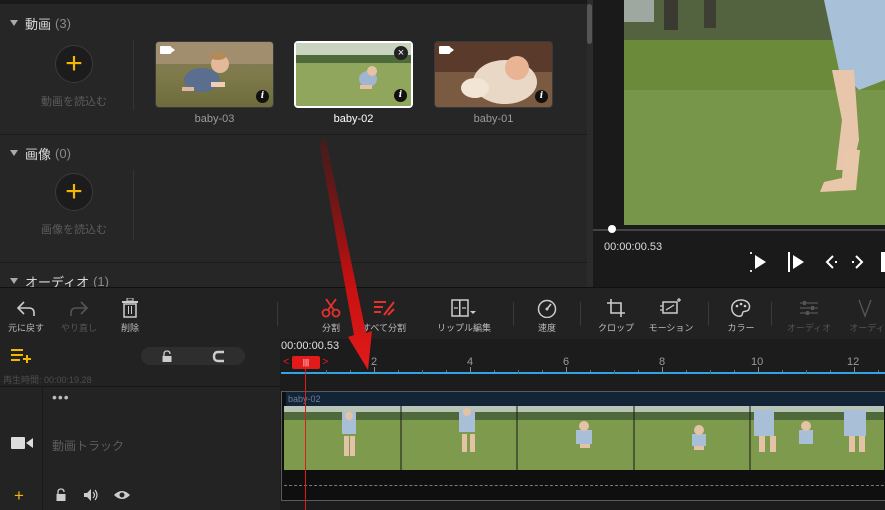 The width and height of the screenshot is (885, 510). I want to click on clip-thumbnail-baby-02: × i, so click(353, 74).